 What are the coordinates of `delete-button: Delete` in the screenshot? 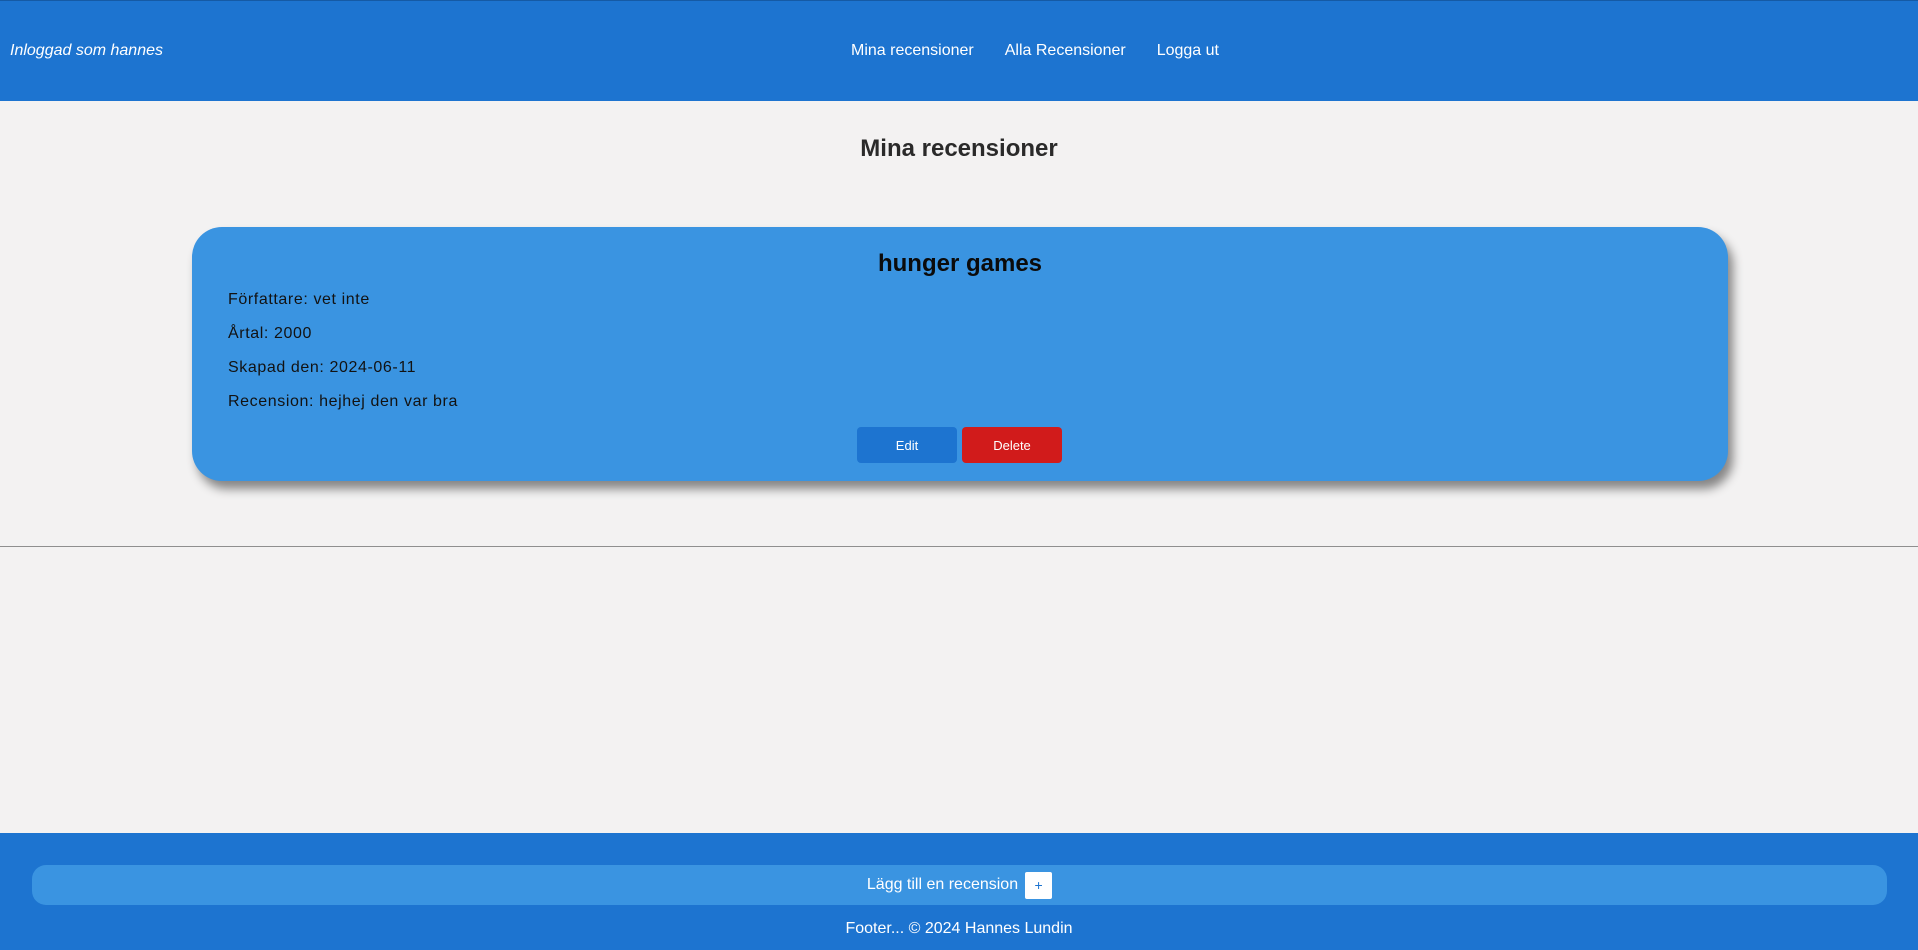 It's located at (1012, 445).